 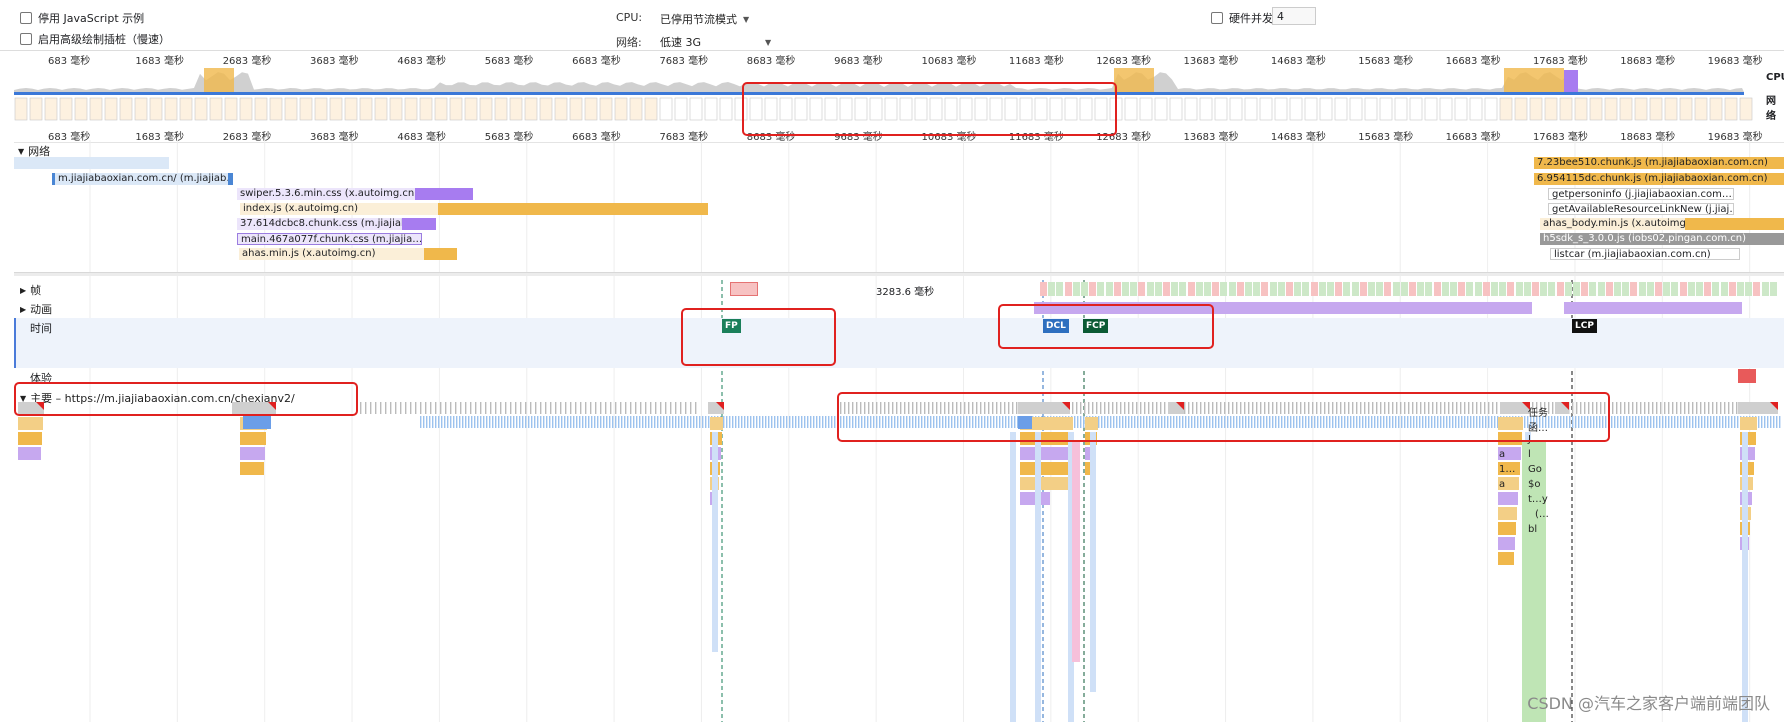 I want to click on network-request: listcar (m.jiajiabaoxian.com.cn), so click(x=1645, y=254).